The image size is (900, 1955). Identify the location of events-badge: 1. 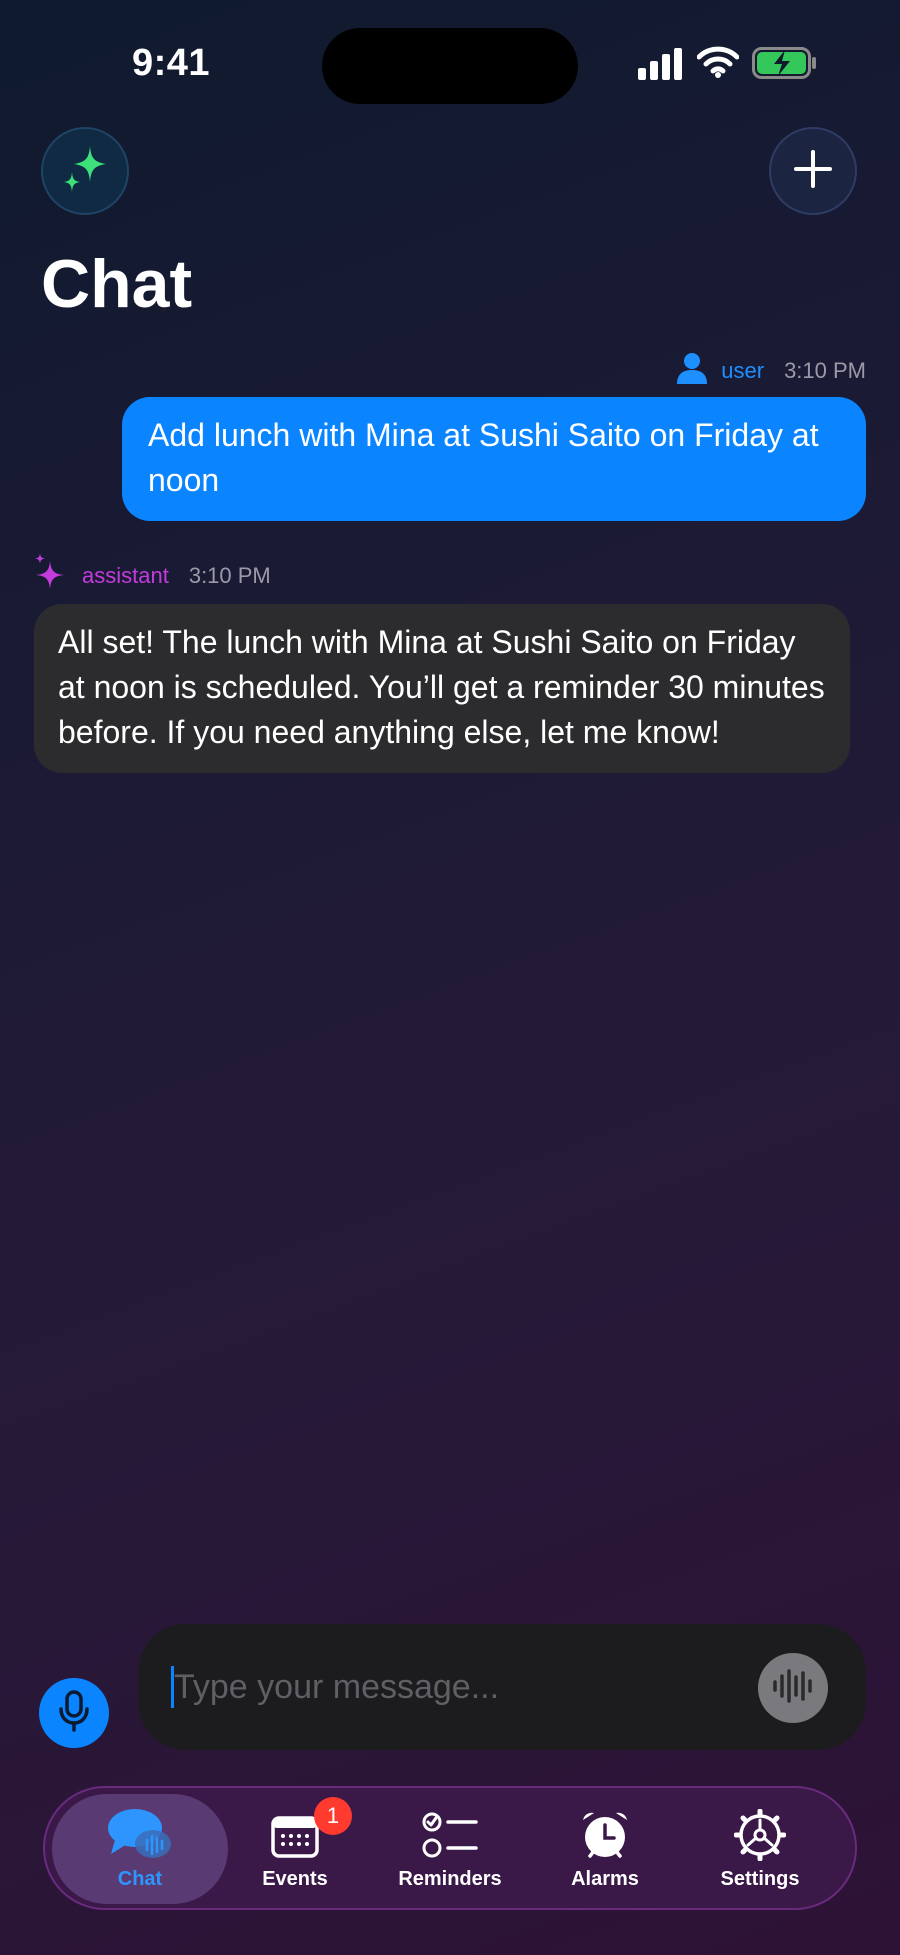
(333, 1816).